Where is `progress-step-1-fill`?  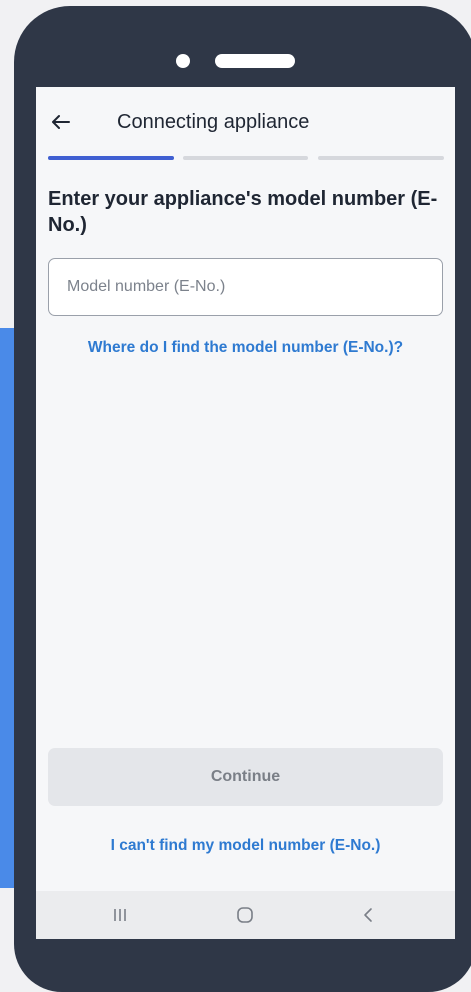
progress-step-1-fill is located at coordinates (111, 158).